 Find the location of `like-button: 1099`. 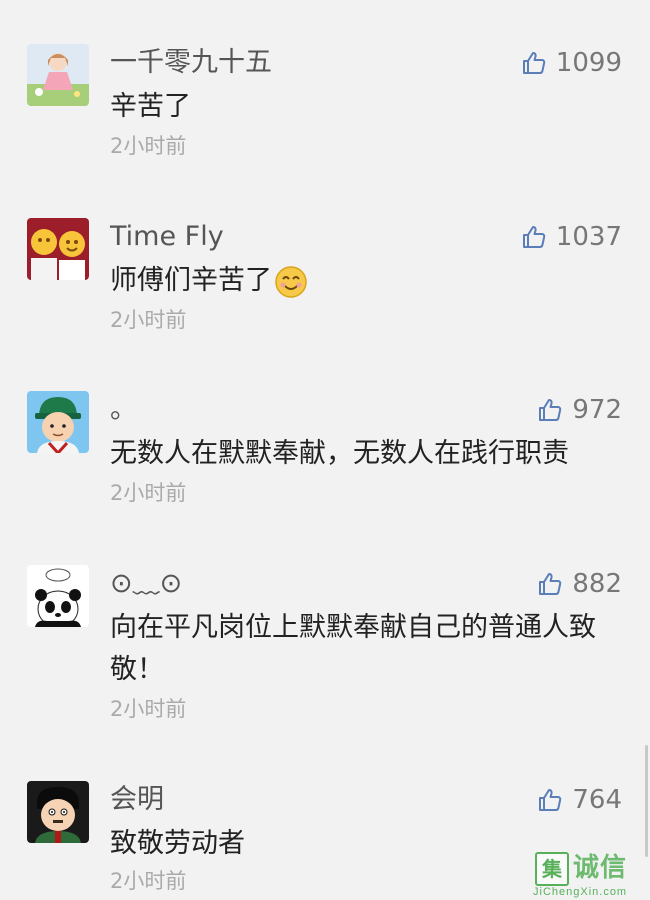

like-button: 1099 is located at coordinates (572, 63).